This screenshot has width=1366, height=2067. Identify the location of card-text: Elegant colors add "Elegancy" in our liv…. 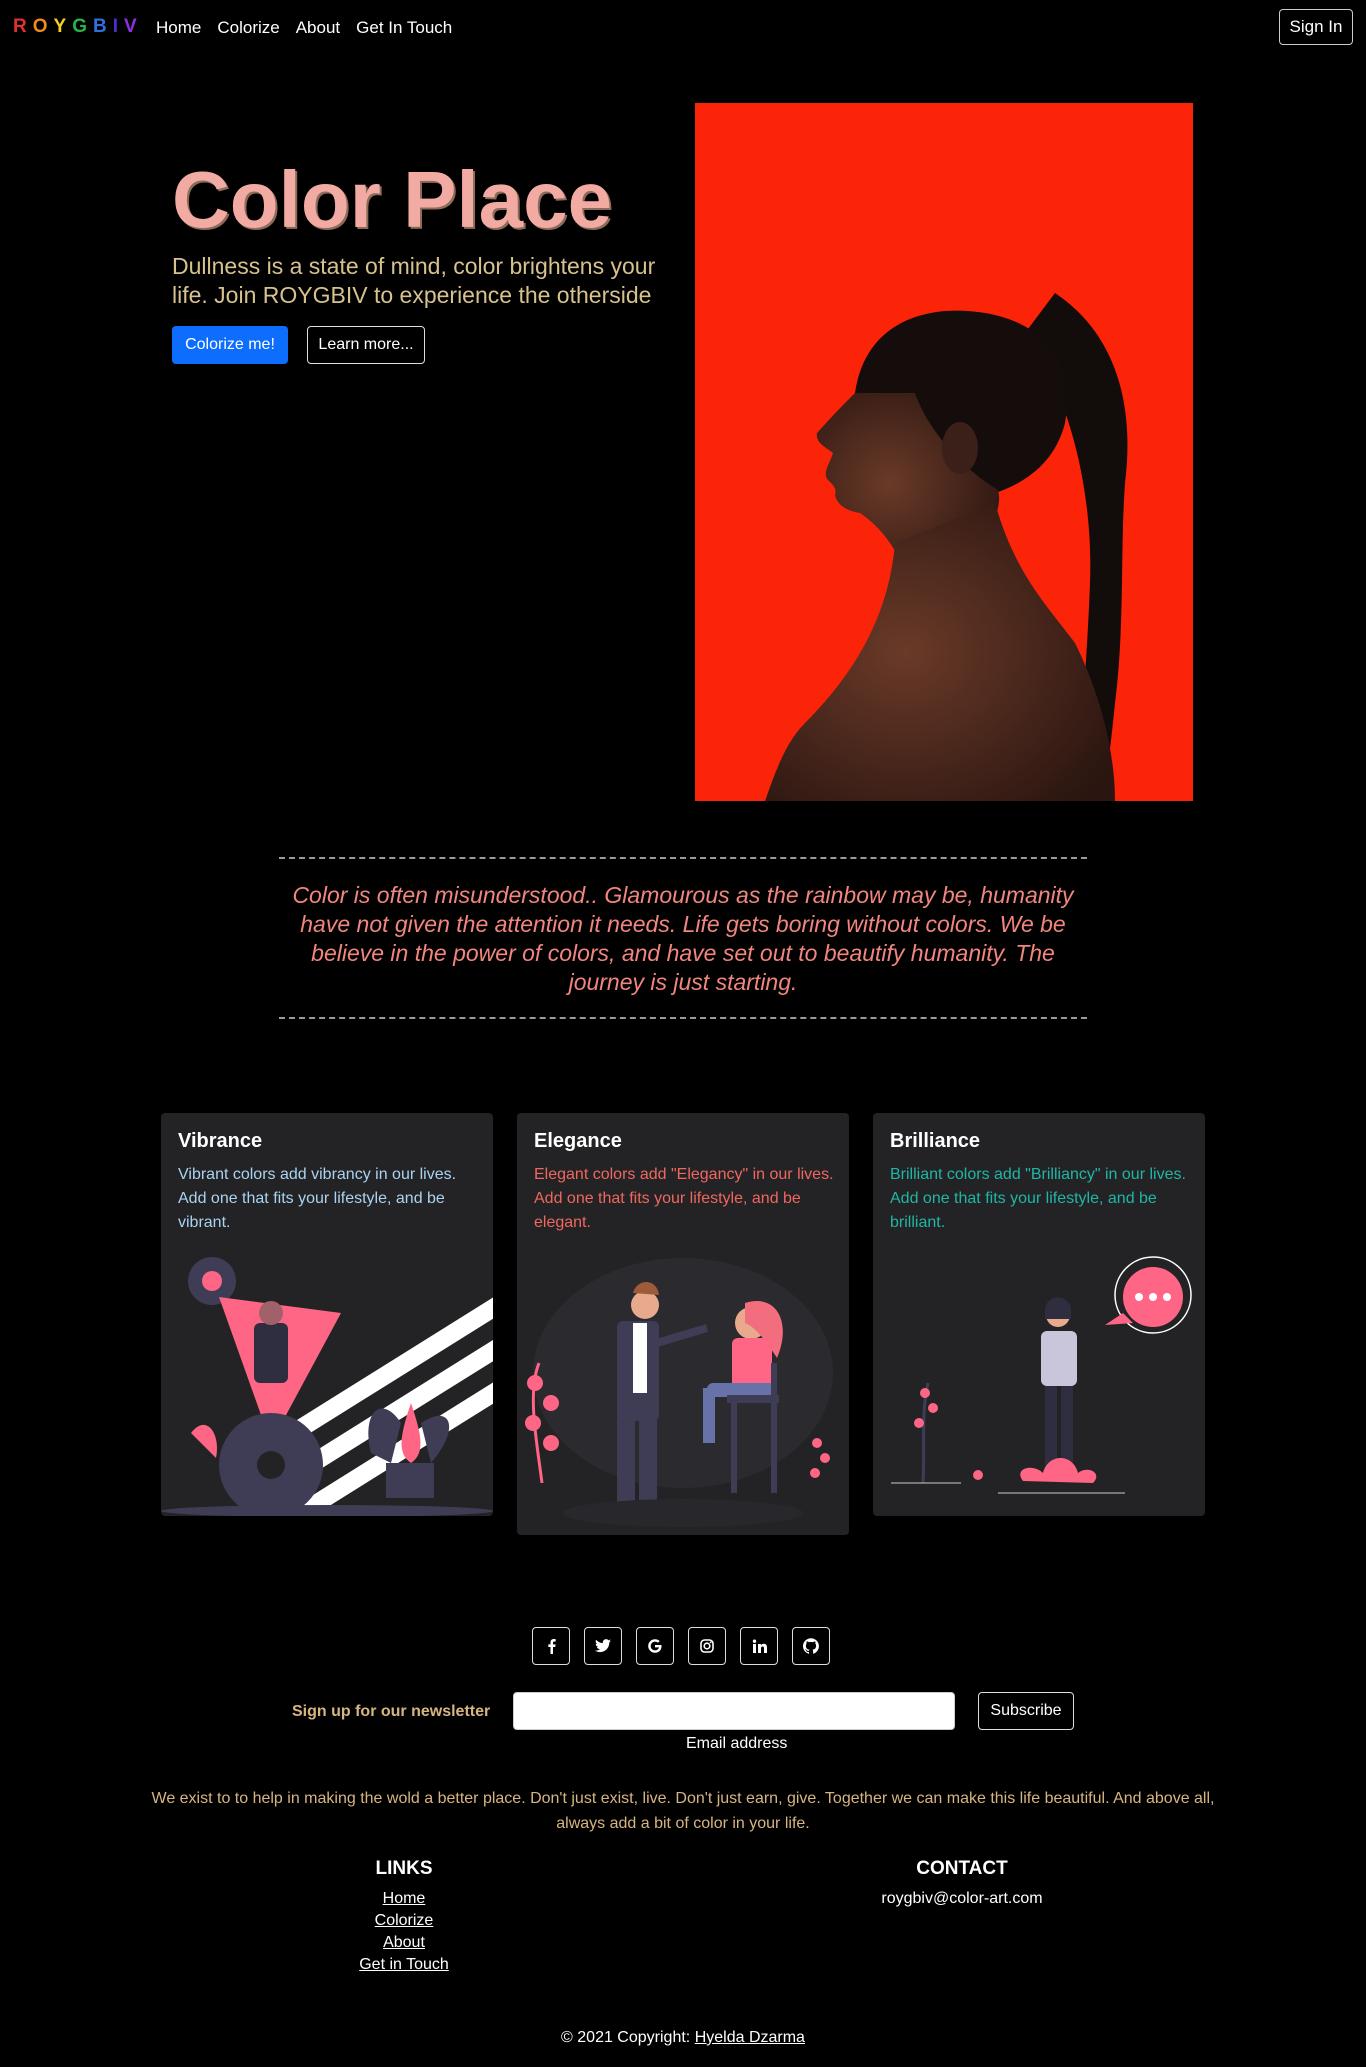
(684, 1198).